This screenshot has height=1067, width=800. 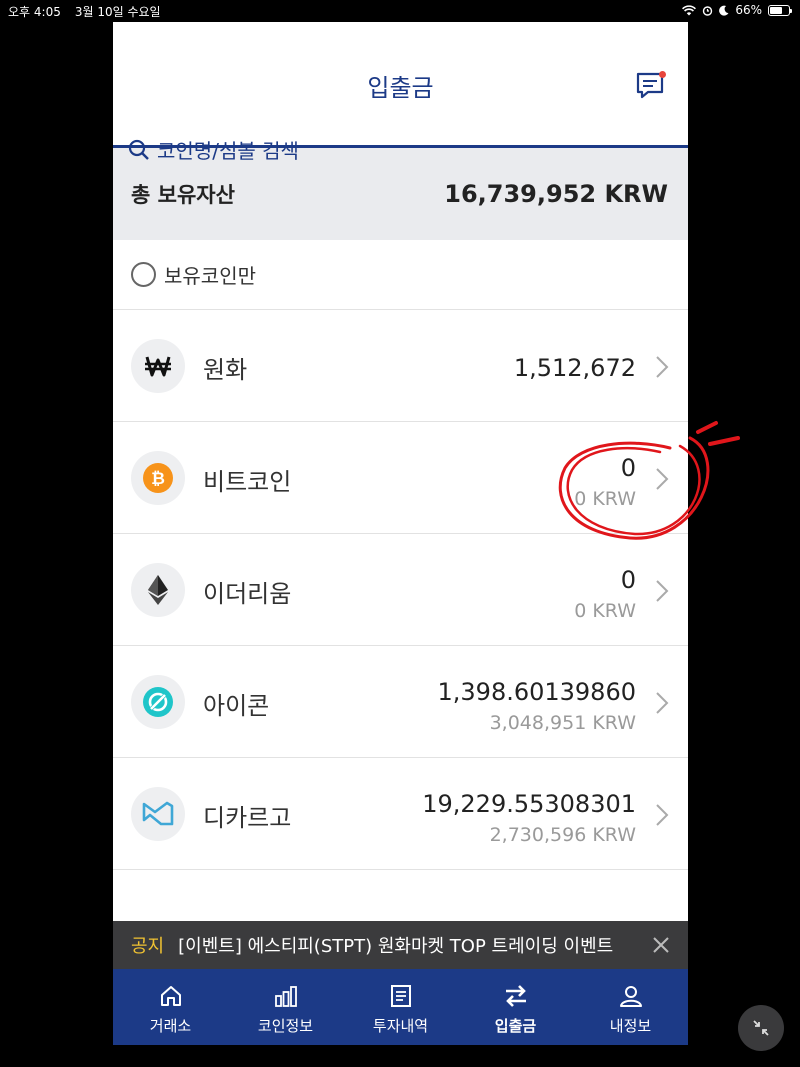 I want to click on tab-label: 입출금, so click(x=515, y=1026).